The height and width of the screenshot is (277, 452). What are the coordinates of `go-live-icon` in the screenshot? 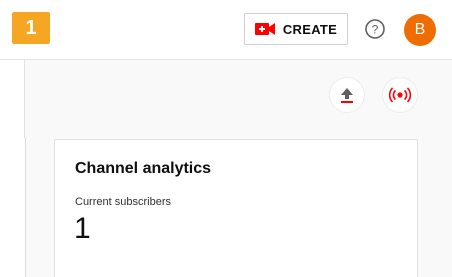 It's located at (400, 95).